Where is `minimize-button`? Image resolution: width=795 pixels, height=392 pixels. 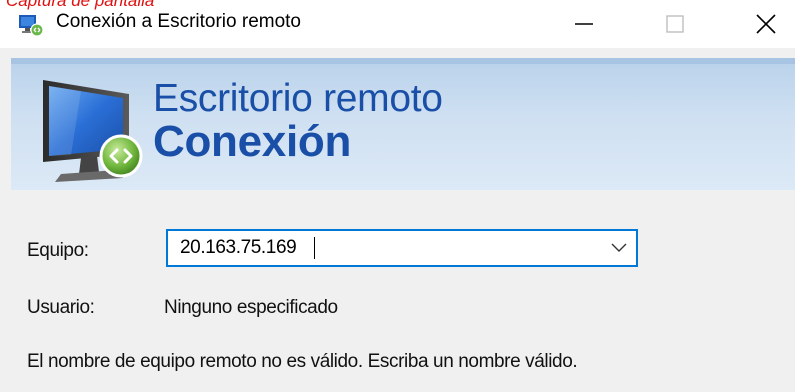 minimize-button is located at coordinates (584, 24).